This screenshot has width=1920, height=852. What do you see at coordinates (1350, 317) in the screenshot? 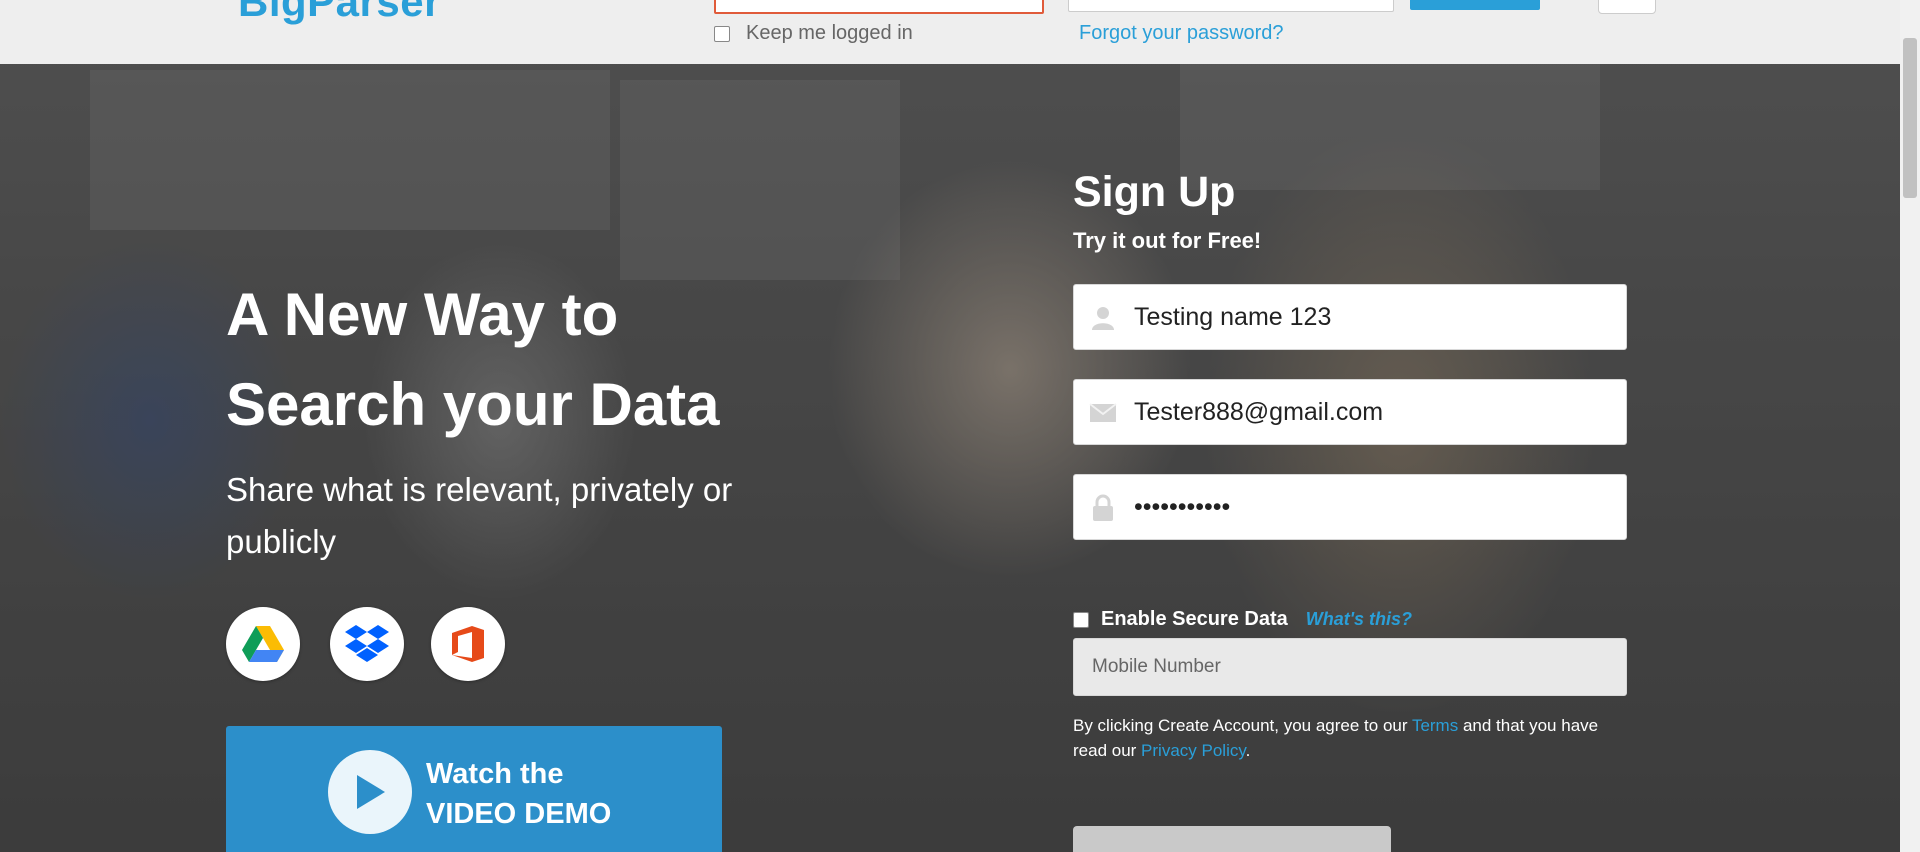
I see `name-field: Testing name 123` at bounding box center [1350, 317].